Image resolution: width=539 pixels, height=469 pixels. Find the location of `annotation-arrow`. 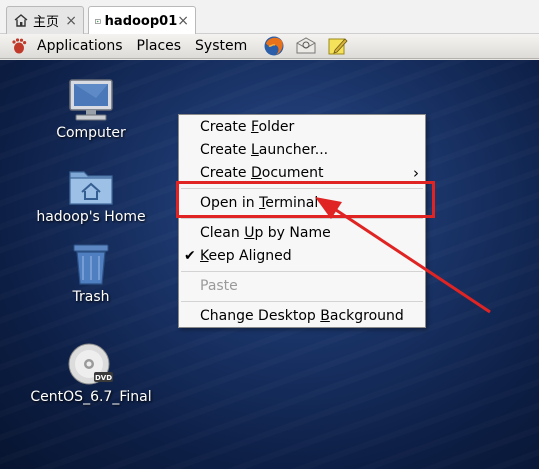

annotation-arrow is located at coordinates (403, 255).